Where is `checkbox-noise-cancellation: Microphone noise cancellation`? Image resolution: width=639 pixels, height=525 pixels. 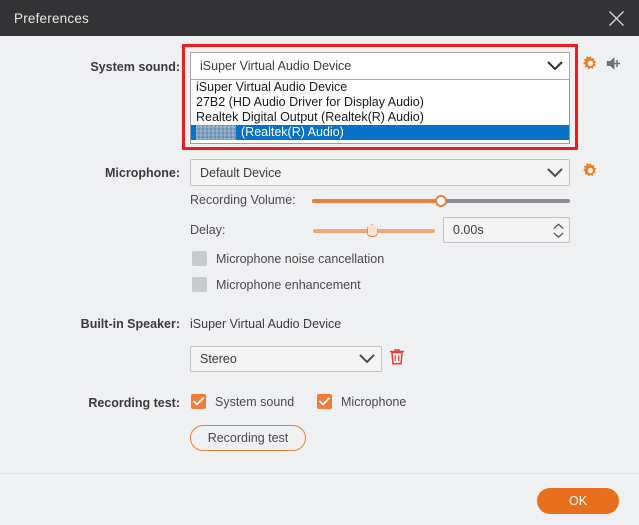
checkbox-noise-cancellation: Microphone noise cancellation is located at coordinates (288, 258).